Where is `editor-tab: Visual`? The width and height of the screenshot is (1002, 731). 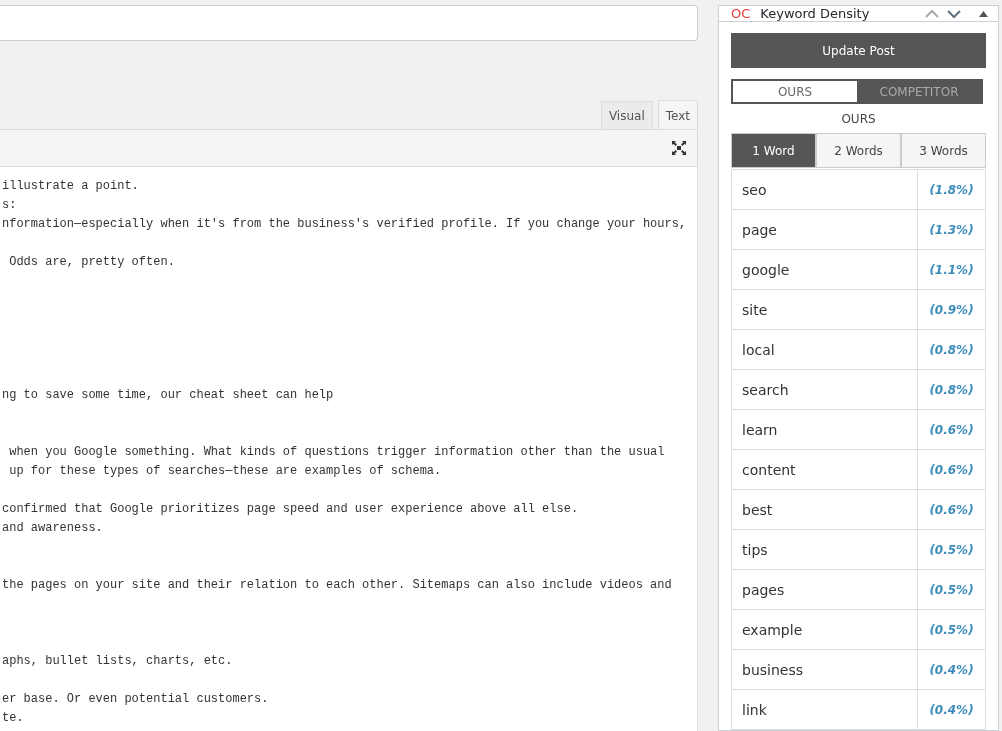
editor-tab: Visual is located at coordinates (626, 115).